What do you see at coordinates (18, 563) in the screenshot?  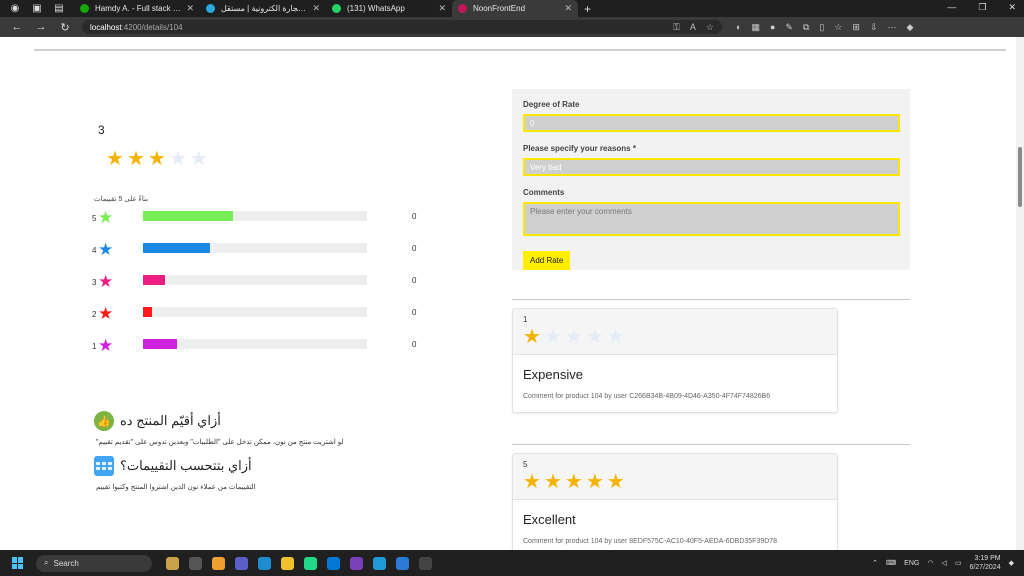 I see `start-button` at bounding box center [18, 563].